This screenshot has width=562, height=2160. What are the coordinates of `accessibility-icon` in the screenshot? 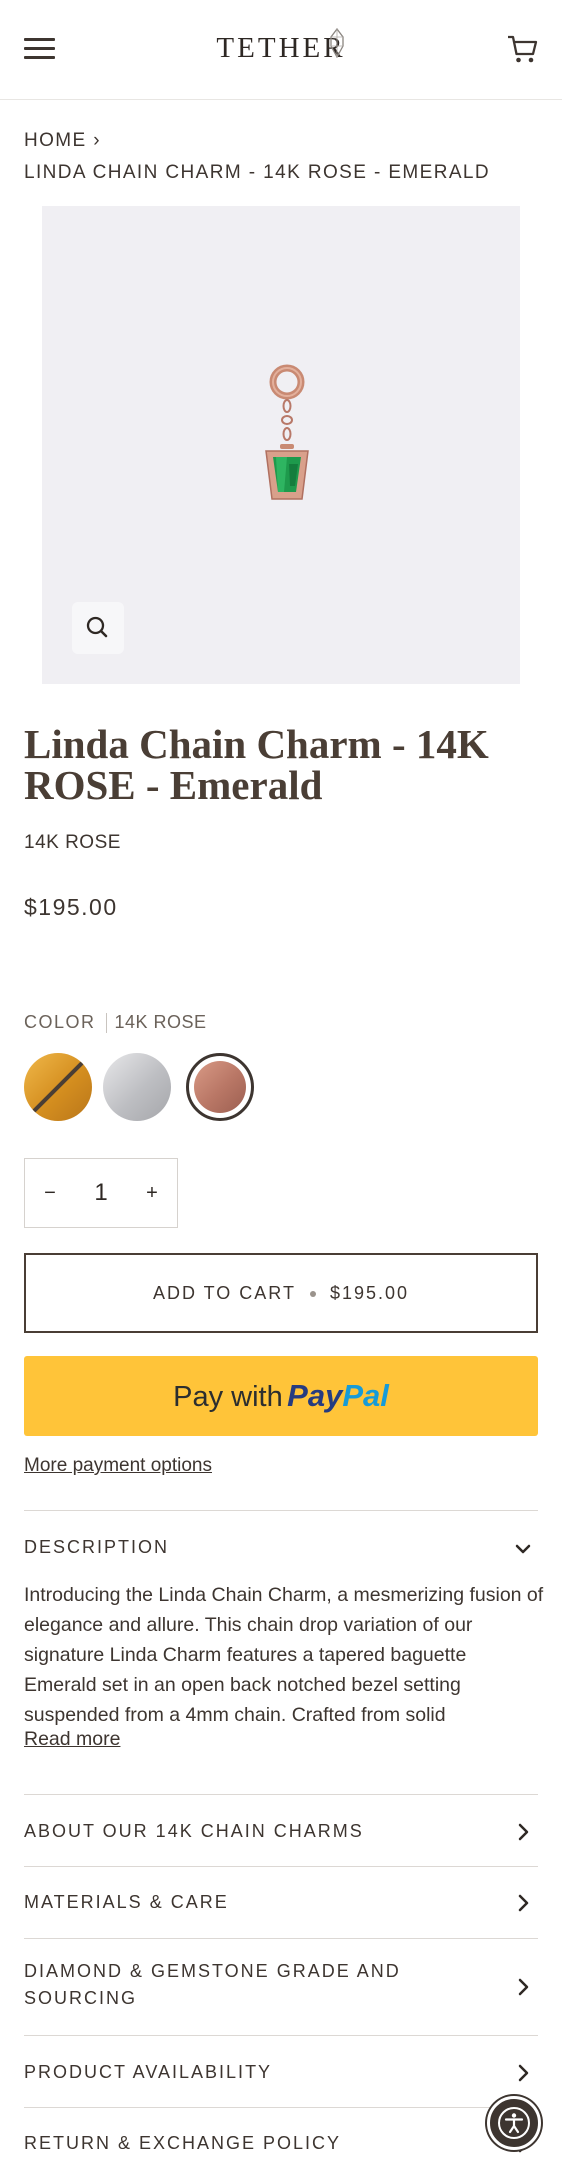 It's located at (514, 2123).